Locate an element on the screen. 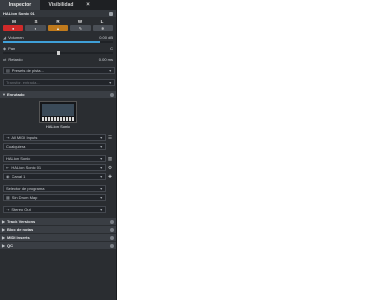 Image resolution: width=368 pixels, height=300 pixels. notepad-title: Bloc de notas is located at coordinates (20, 229).